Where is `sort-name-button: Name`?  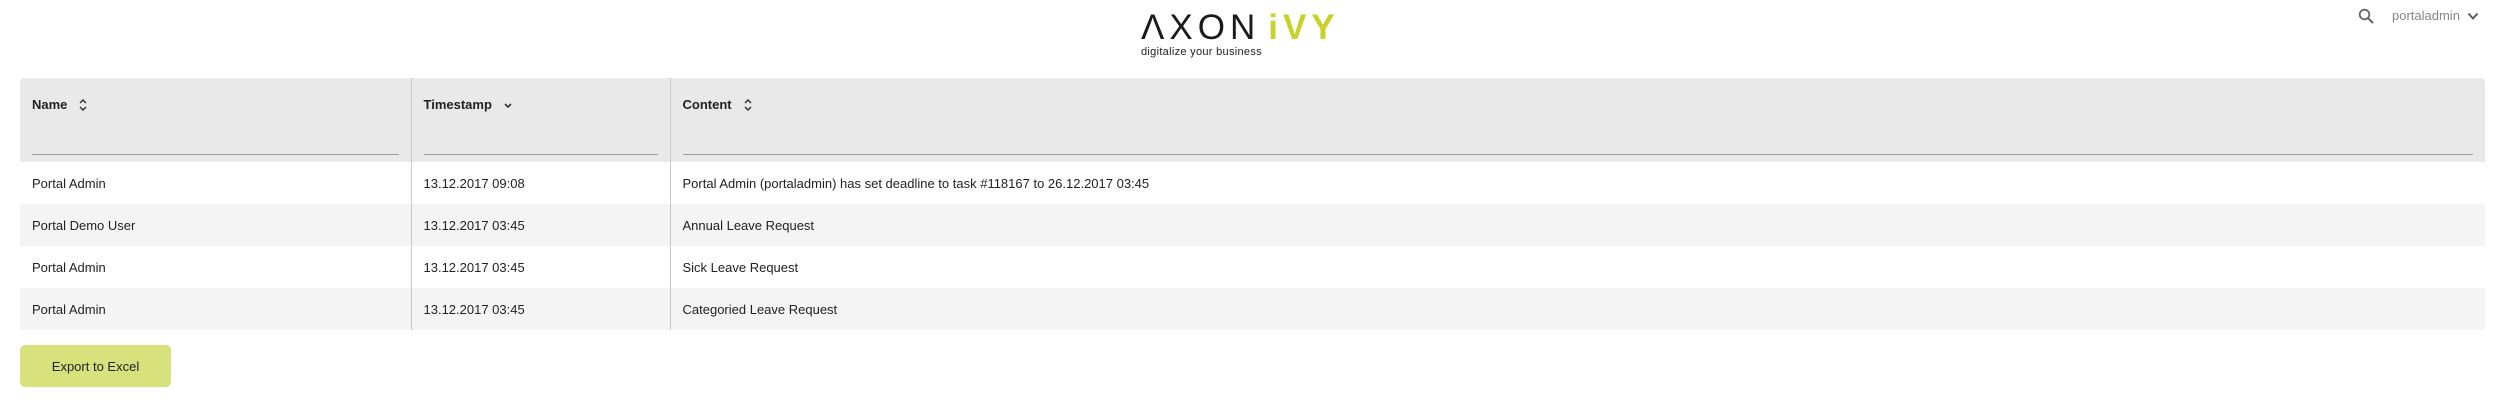 sort-name-button: Name is located at coordinates (60, 105).